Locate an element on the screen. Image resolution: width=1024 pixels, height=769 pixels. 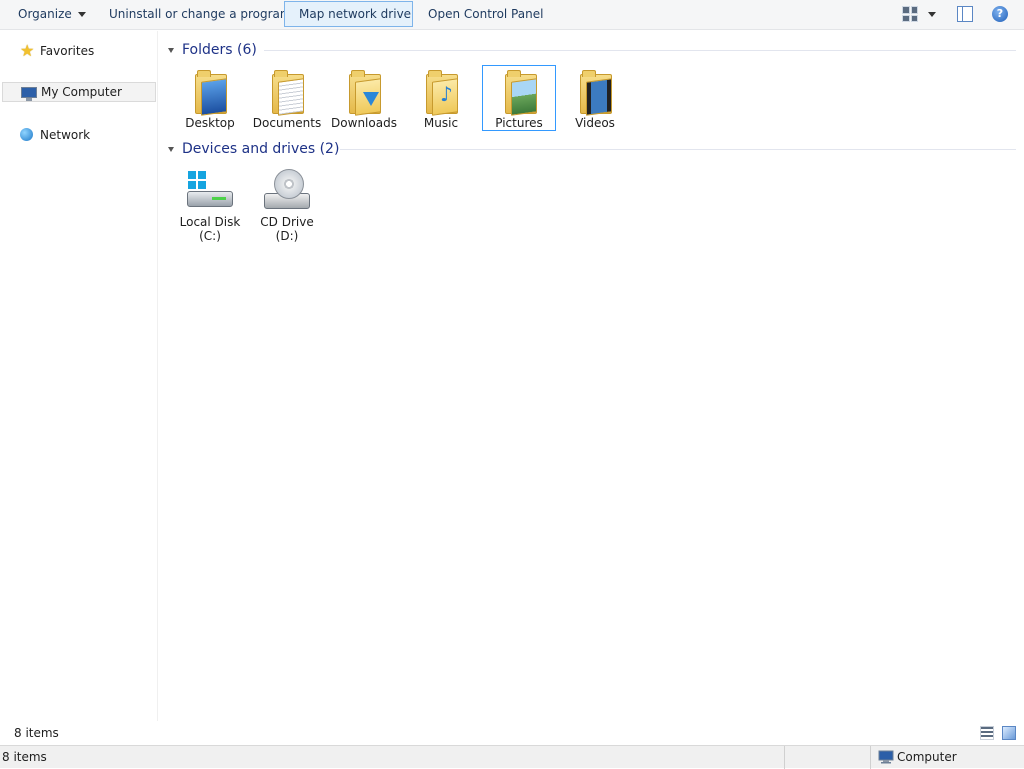
large-icons-view-icon is located at coordinates (1009, 733).